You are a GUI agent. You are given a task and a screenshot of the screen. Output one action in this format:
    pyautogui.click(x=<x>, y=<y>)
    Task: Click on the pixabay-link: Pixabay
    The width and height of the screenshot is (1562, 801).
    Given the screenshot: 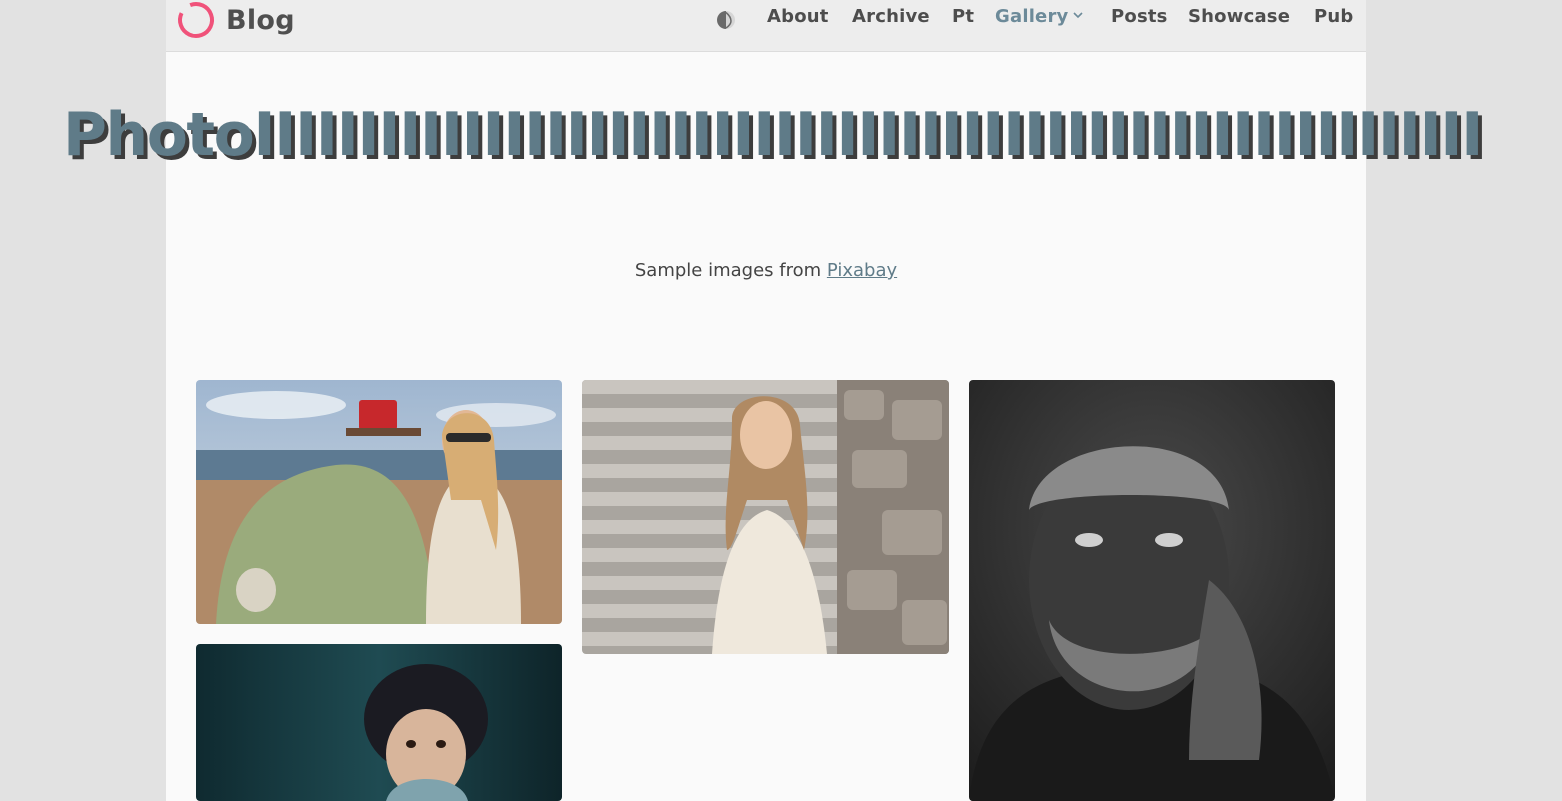 What is the action you would take?
    pyautogui.click(x=862, y=270)
    